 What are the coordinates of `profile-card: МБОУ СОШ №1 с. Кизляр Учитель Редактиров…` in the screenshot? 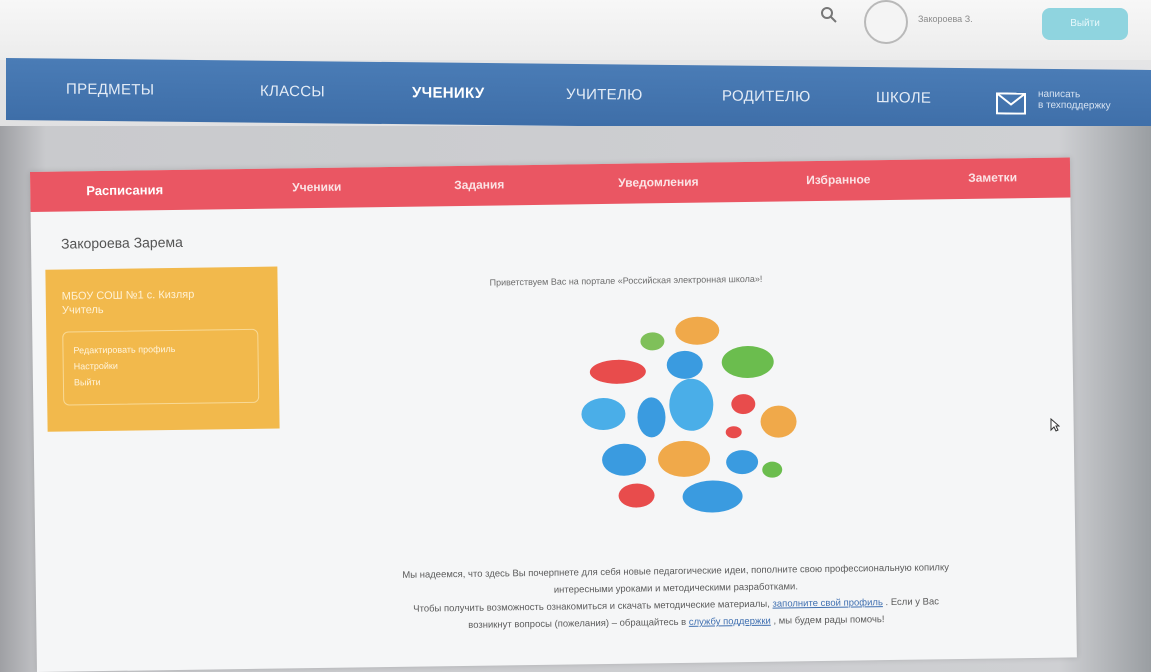 It's located at (162, 349).